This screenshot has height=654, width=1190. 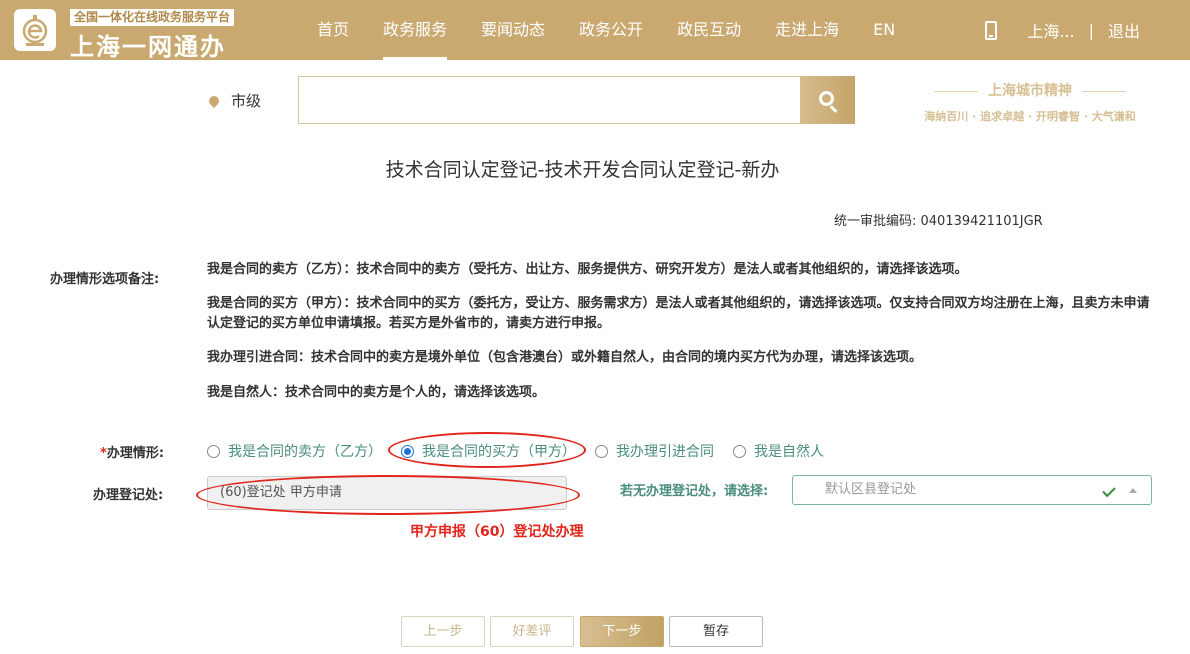 I want to click on radio-circle-checked, so click(x=407, y=451).